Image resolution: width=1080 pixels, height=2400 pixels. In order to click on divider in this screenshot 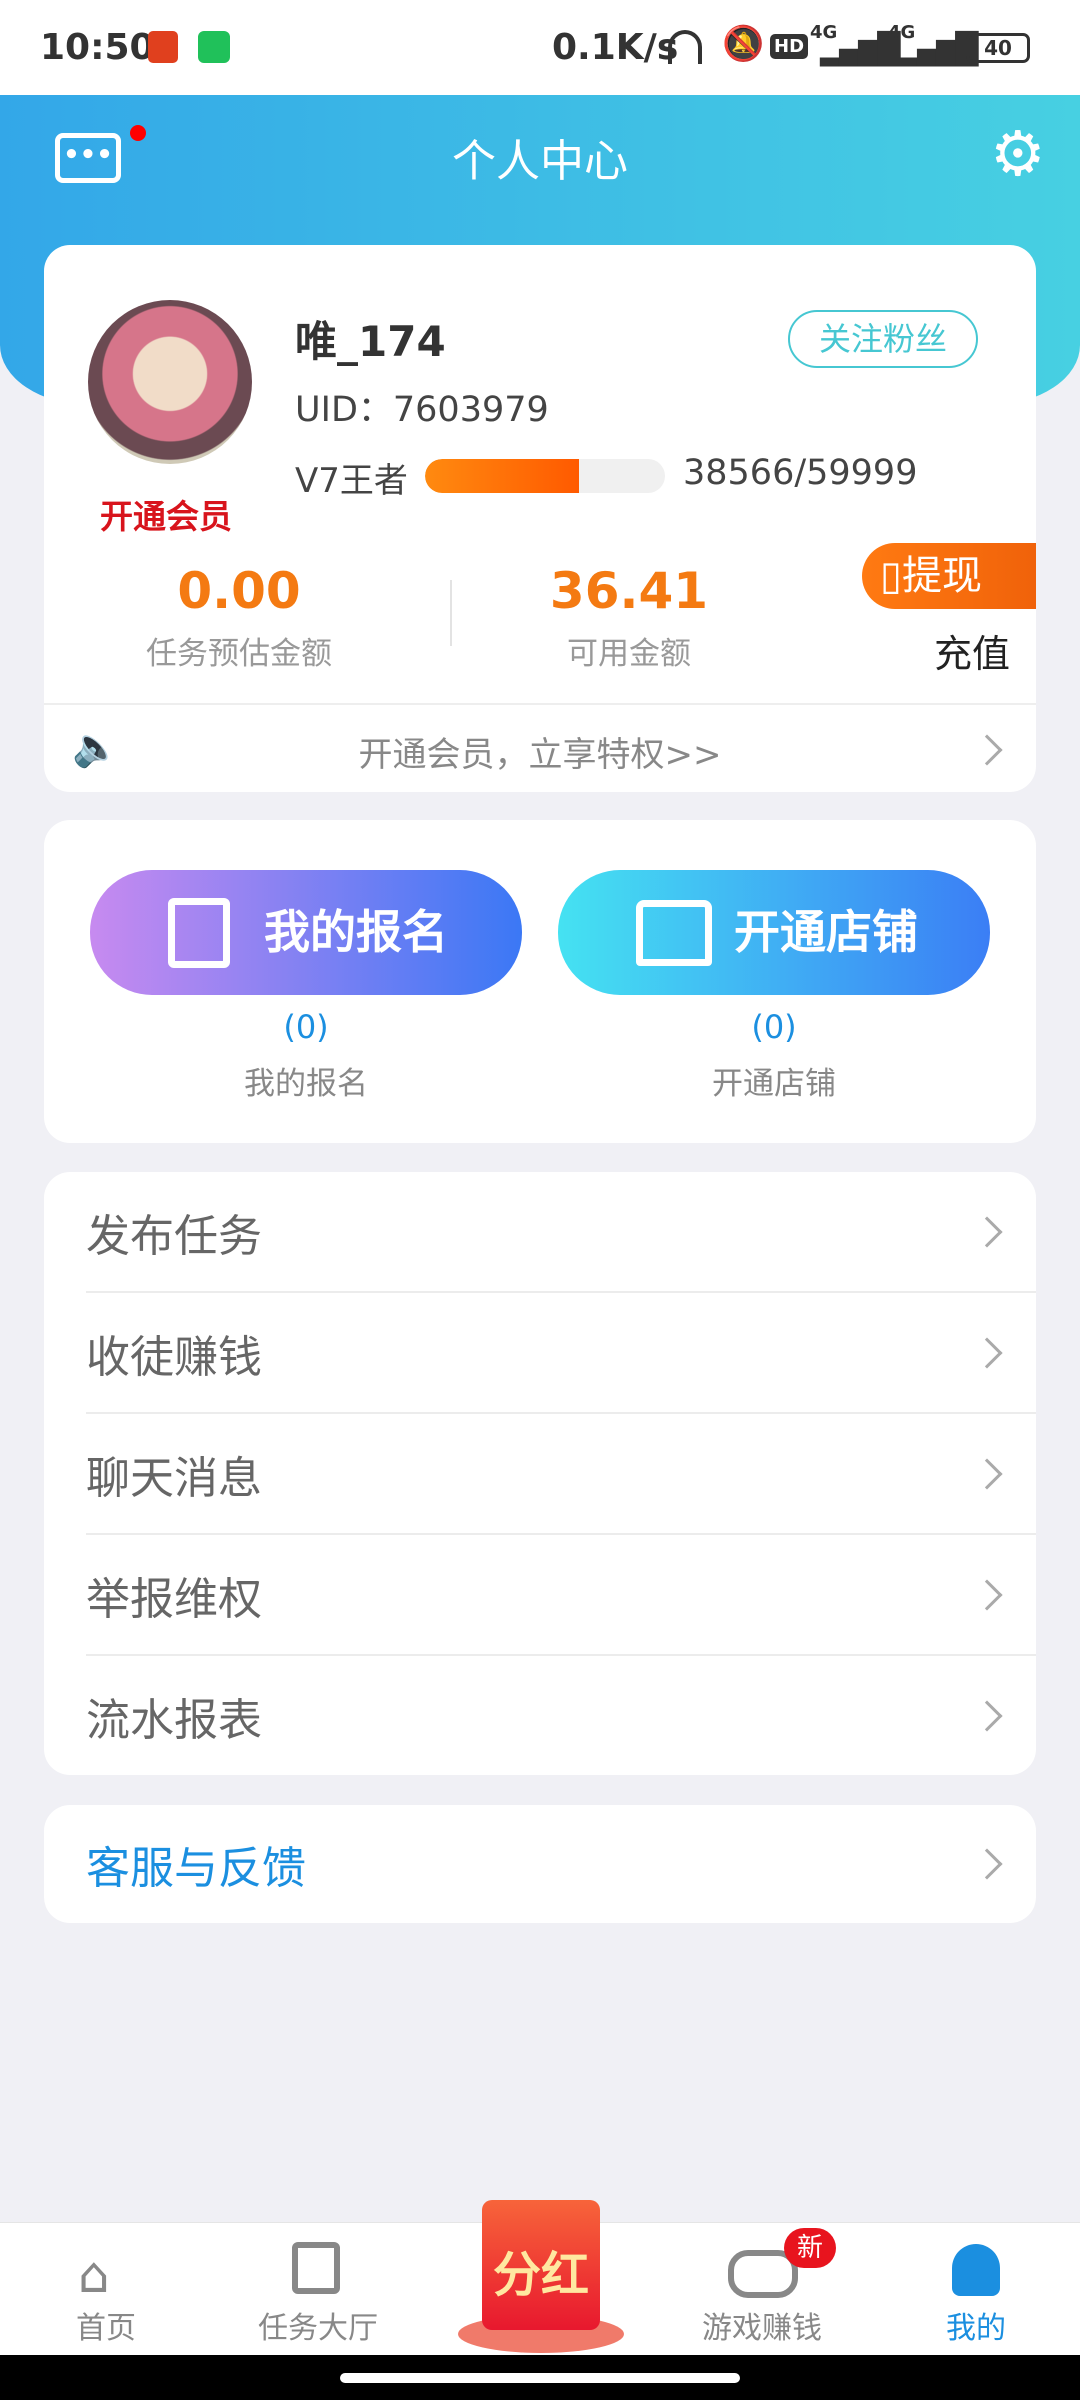, I will do `click(451, 613)`.